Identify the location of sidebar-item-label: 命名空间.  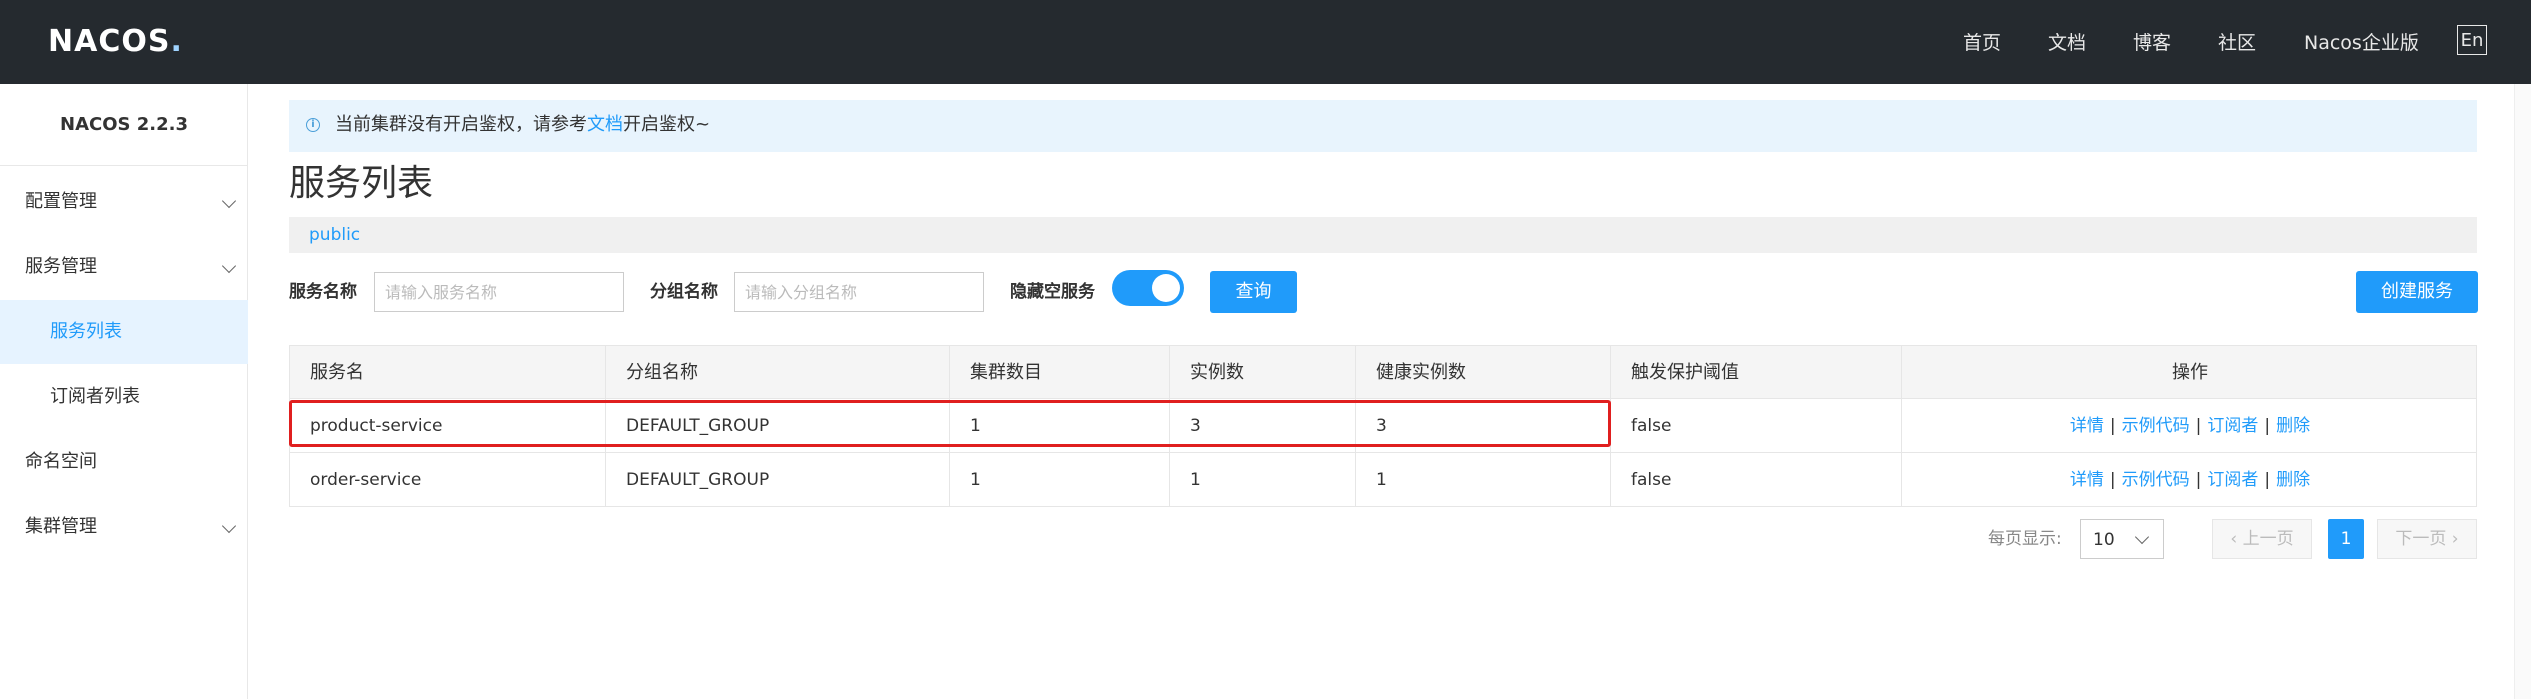
(61, 461).